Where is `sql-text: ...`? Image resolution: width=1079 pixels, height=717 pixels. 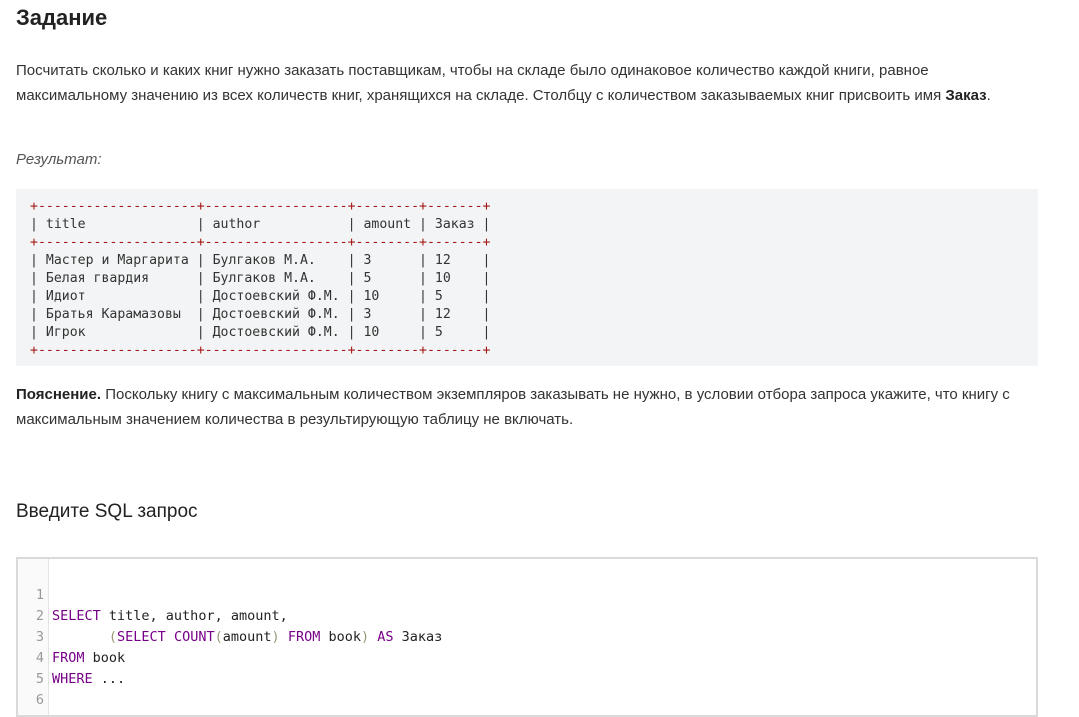 sql-text: ... is located at coordinates (109, 679).